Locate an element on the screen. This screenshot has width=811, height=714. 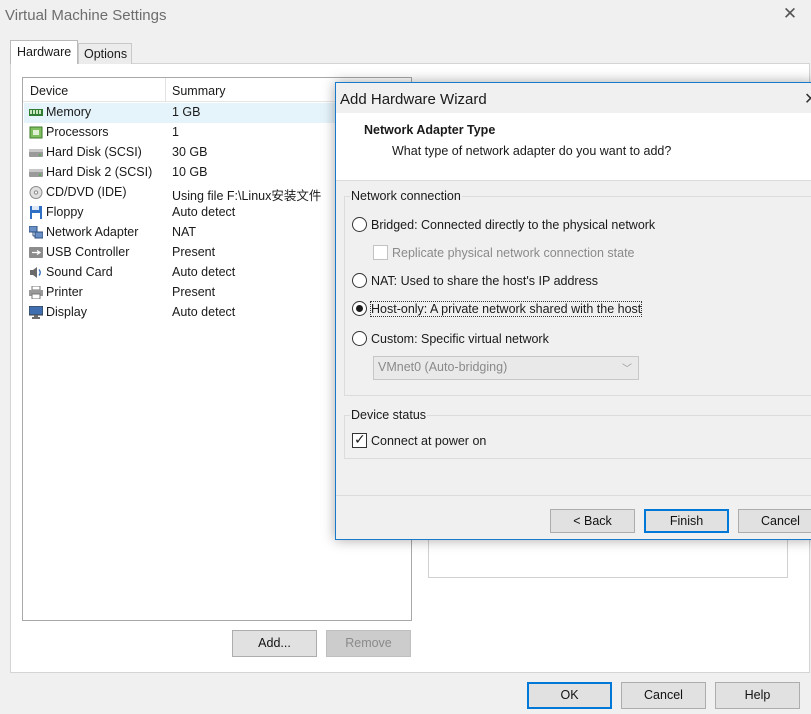
help-button: Help is located at coordinates (757, 695).